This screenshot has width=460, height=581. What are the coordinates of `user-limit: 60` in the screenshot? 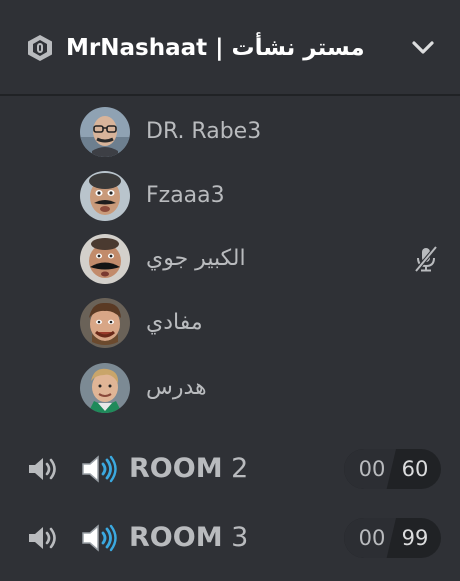 It's located at (415, 469).